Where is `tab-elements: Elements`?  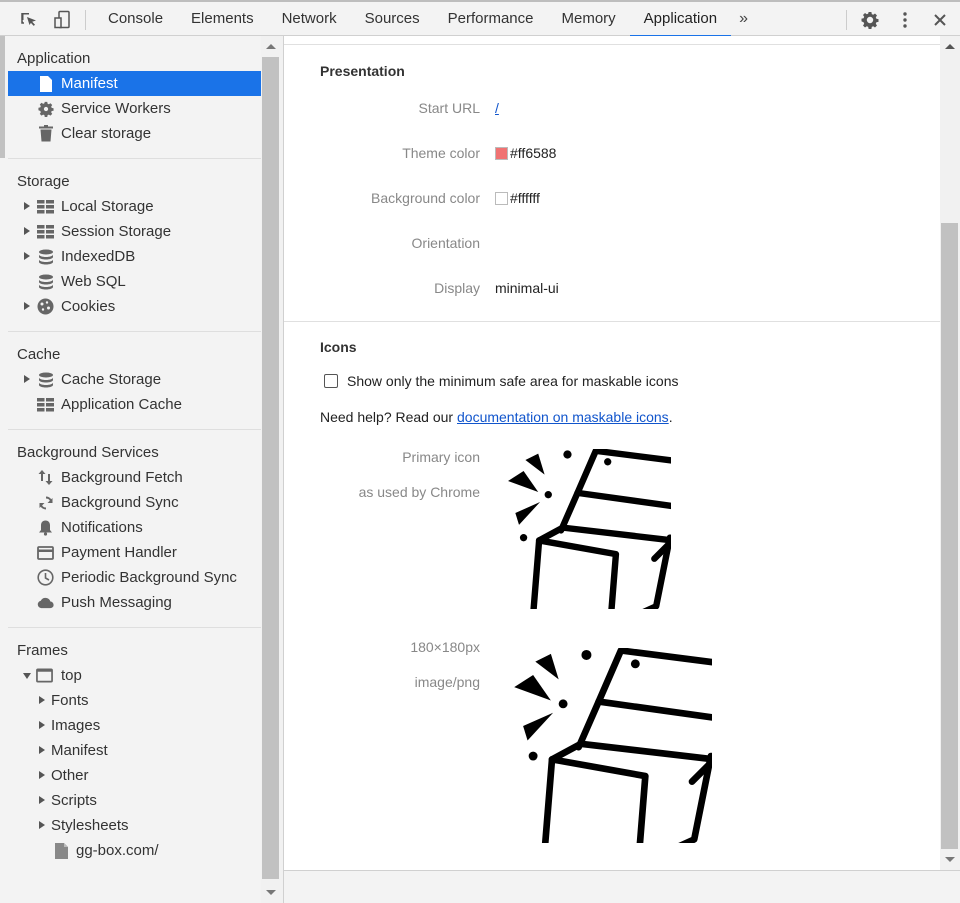
tab-elements: Elements is located at coordinates (222, 19).